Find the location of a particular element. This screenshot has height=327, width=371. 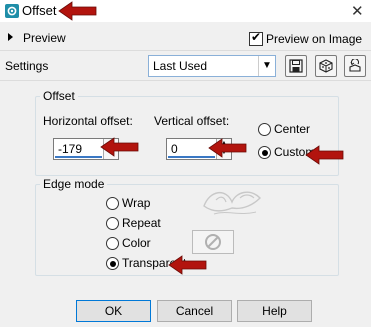

preview-toggle-label: Preview is located at coordinates (44, 38).